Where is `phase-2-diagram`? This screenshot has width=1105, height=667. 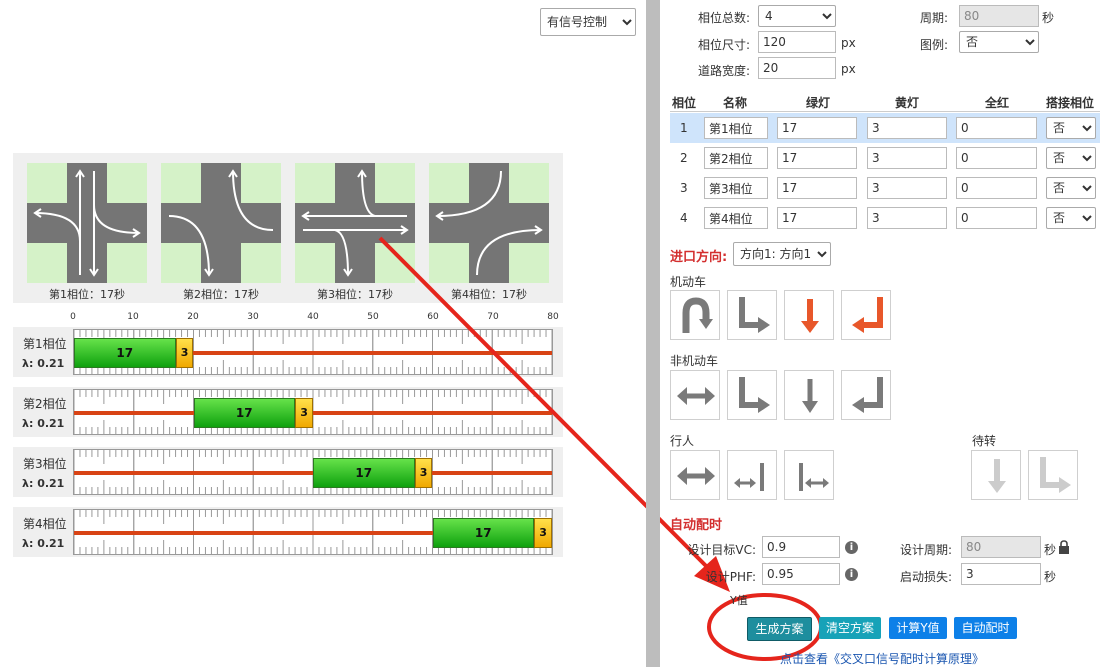 phase-2-diagram is located at coordinates (221, 223).